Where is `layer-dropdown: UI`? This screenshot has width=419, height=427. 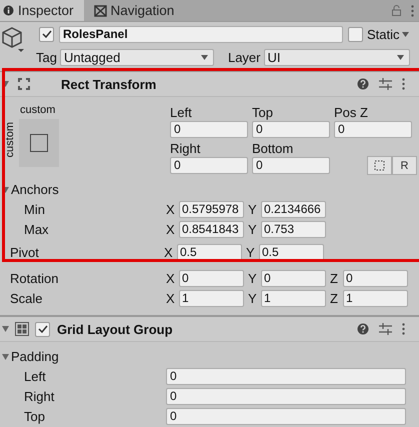
layer-dropdown: UI is located at coordinates (337, 57).